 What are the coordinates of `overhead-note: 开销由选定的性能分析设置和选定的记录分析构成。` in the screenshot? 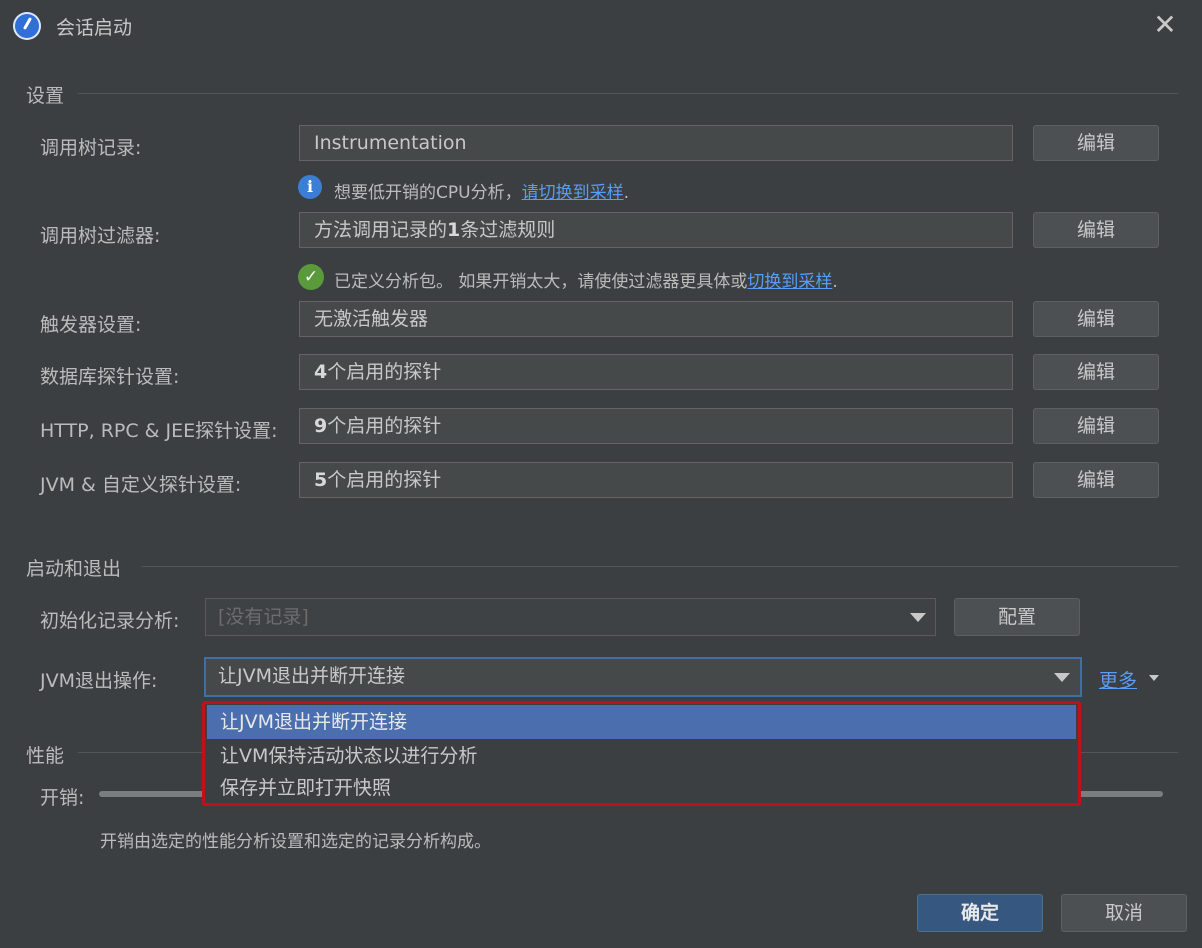 It's located at (295, 842).